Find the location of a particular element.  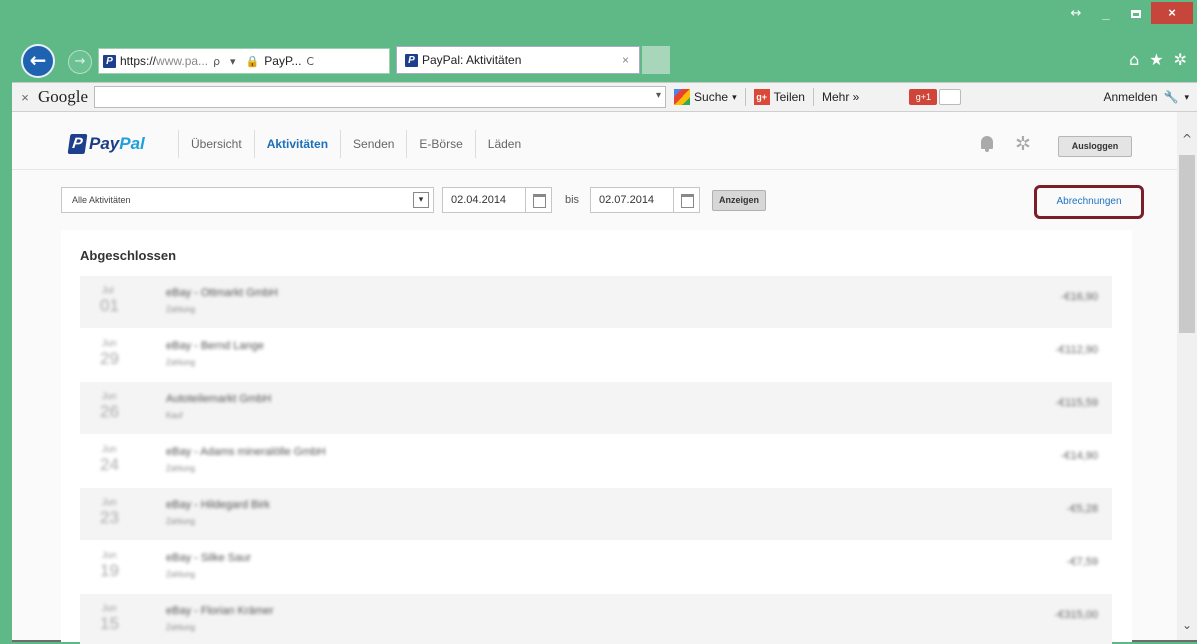

google-logo: Google is located at coordinates (63, 97).